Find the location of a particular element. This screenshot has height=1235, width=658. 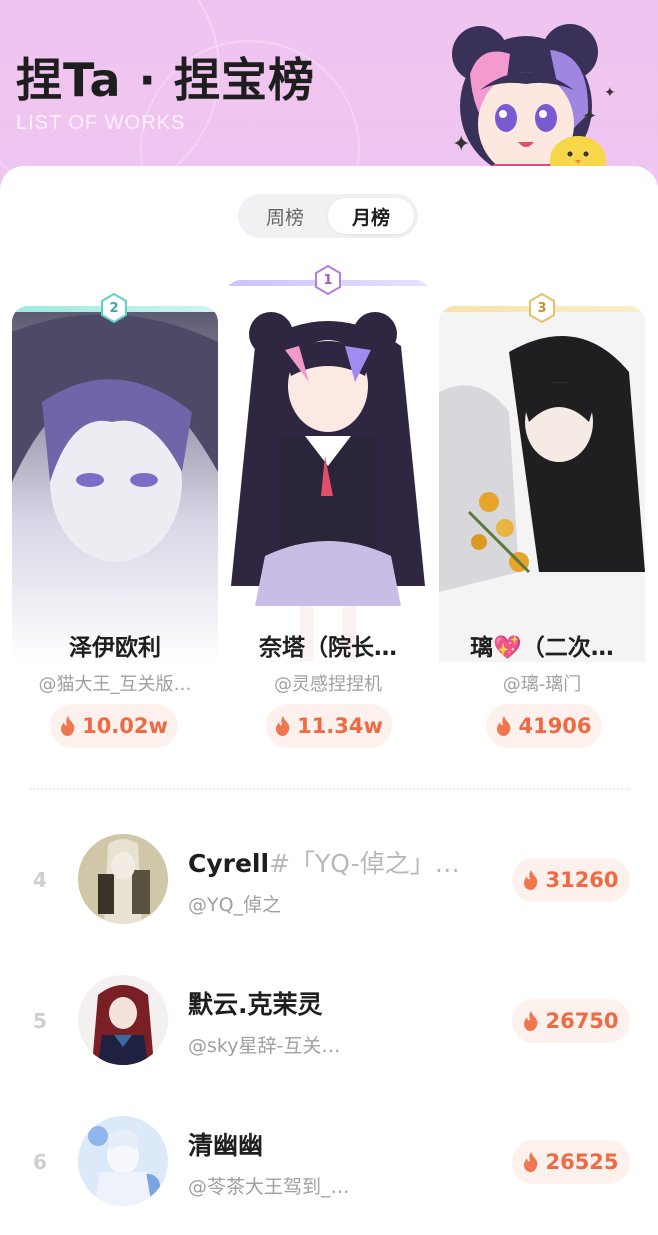

chick-illustration is located at coordinates (578, 153).